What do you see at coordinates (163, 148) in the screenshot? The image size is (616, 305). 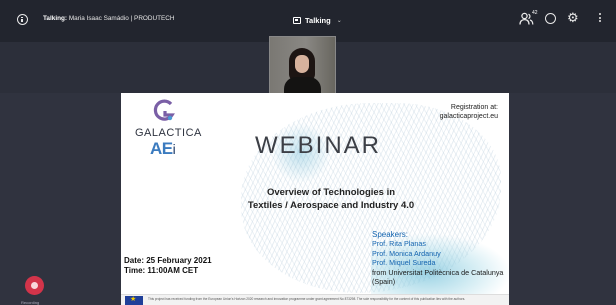 I see `aei-logo: AEi` at bounding box center [163, 148].